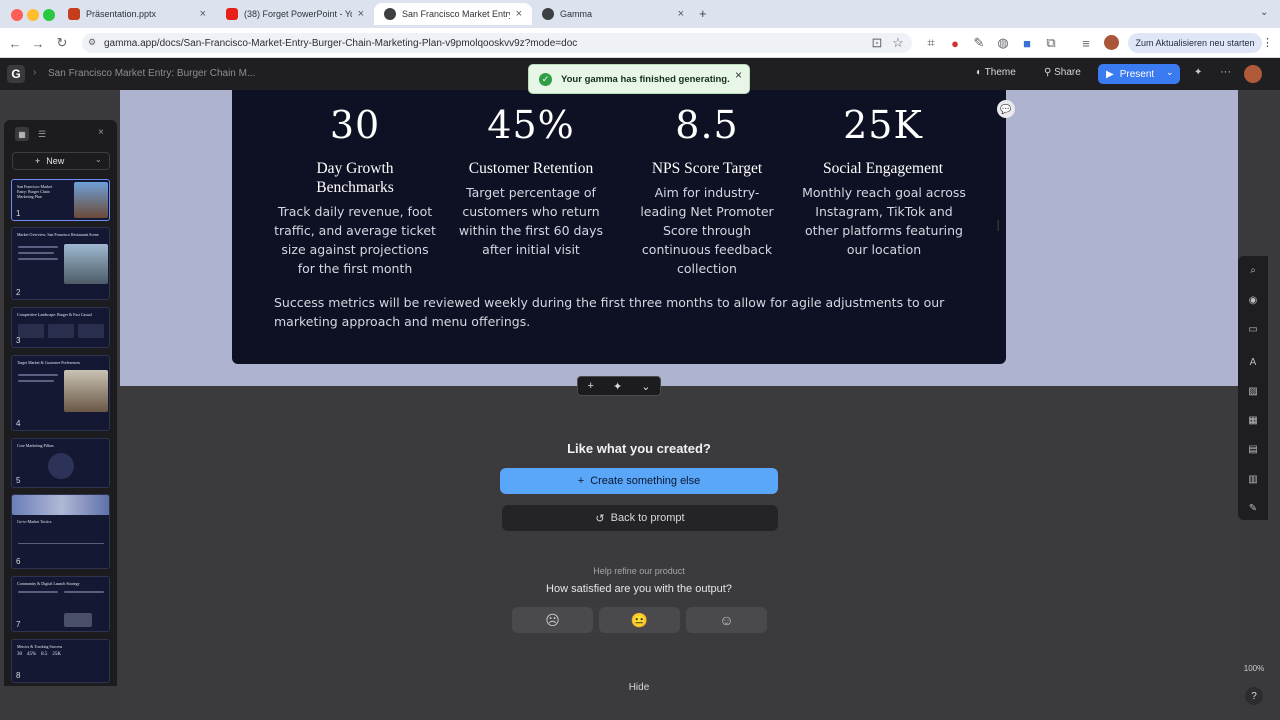 This screenshot has width=1280, height=720. What do you see at coordinates (613, 14) in the screenshot?
I see `browser-tab-gamma: Gamma ×` at bounding box center [613, 14].